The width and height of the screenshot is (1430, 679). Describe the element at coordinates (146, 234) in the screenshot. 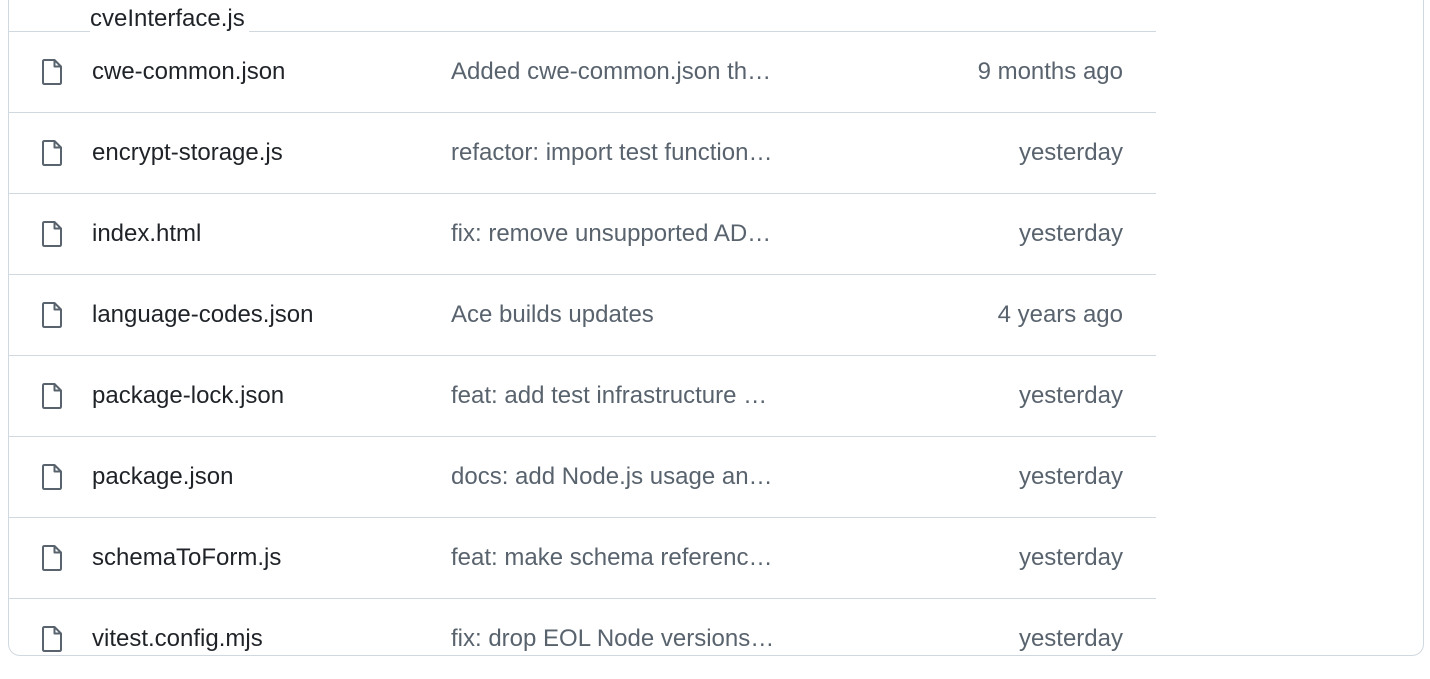

I see `file-name-link: index.html` at that location.